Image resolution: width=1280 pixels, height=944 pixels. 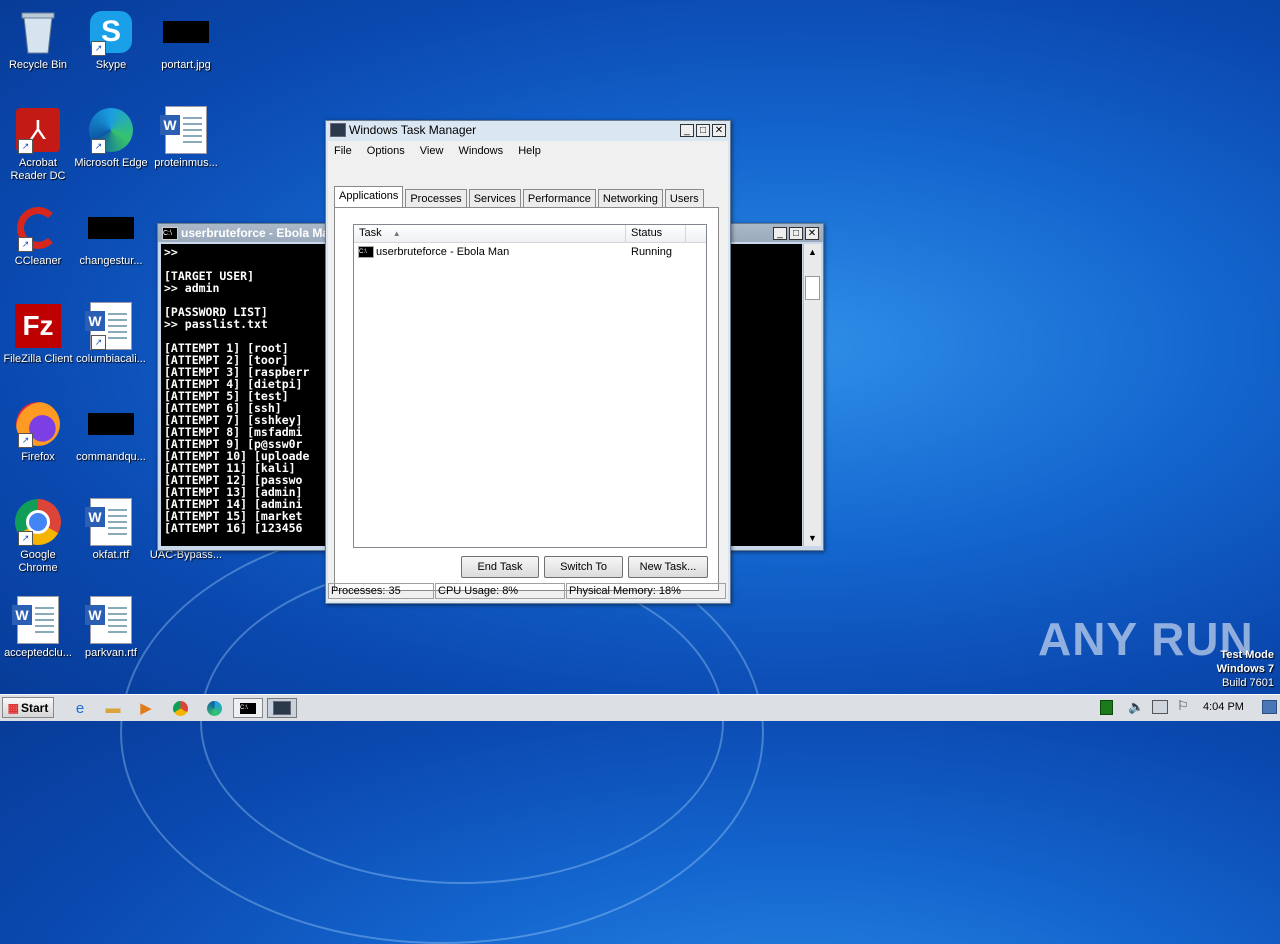 I want to click on start-button: ▦ Start, so click(x=28, y=707).